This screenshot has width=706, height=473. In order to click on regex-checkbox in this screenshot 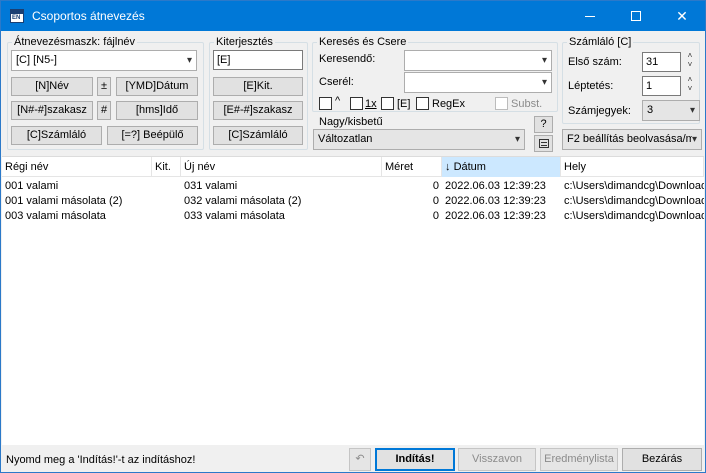, I will do `click(422, 103)`.